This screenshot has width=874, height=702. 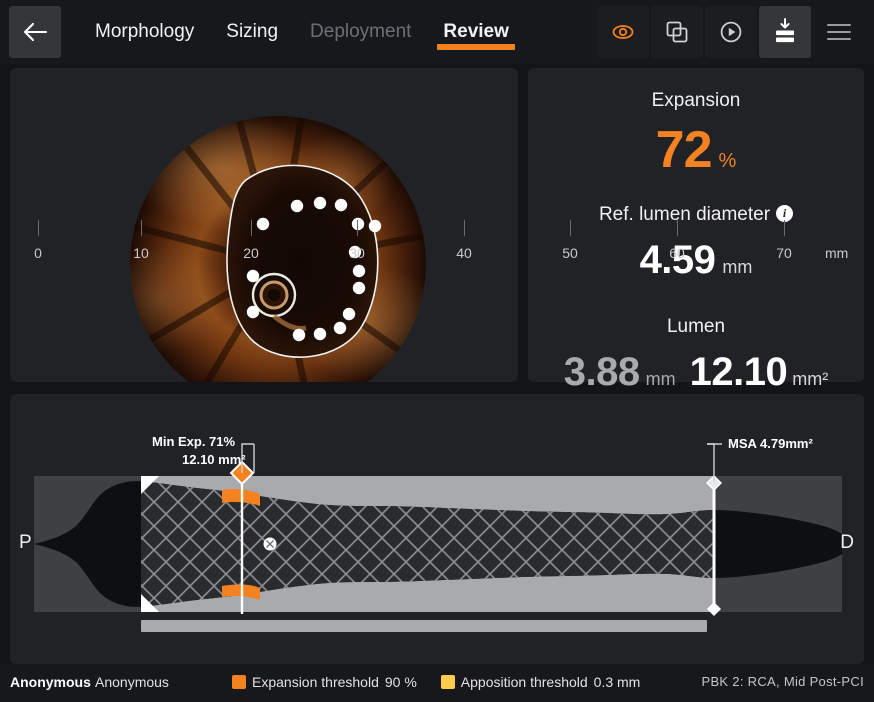 I want to click on axis-label-60: 60, so click(x=677, y=253).